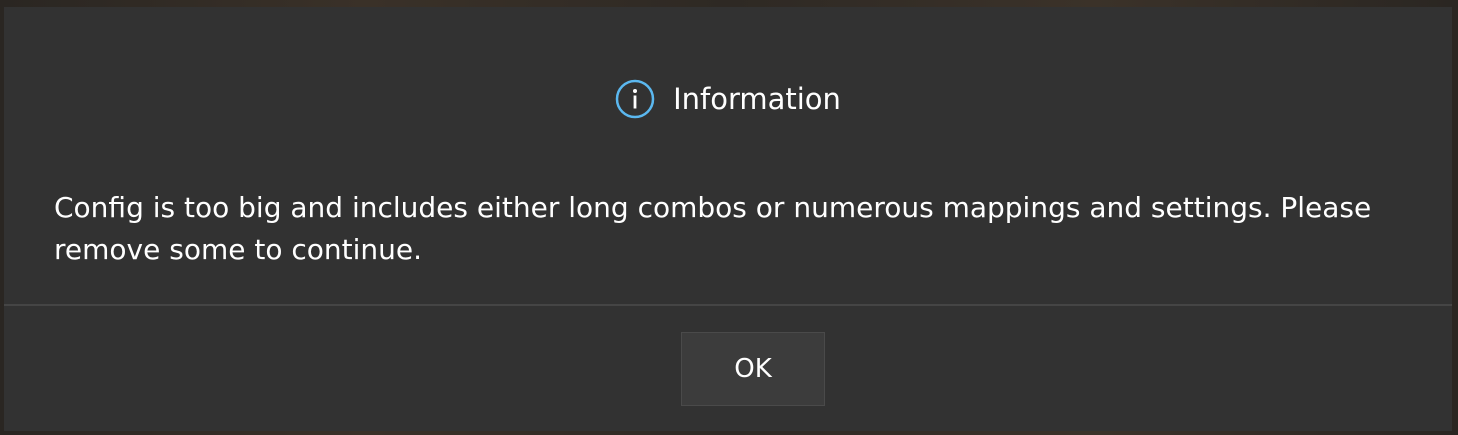 This screenshot has height=435, width=1458. I want to click on dialog-header: Information, so click(728, 99).